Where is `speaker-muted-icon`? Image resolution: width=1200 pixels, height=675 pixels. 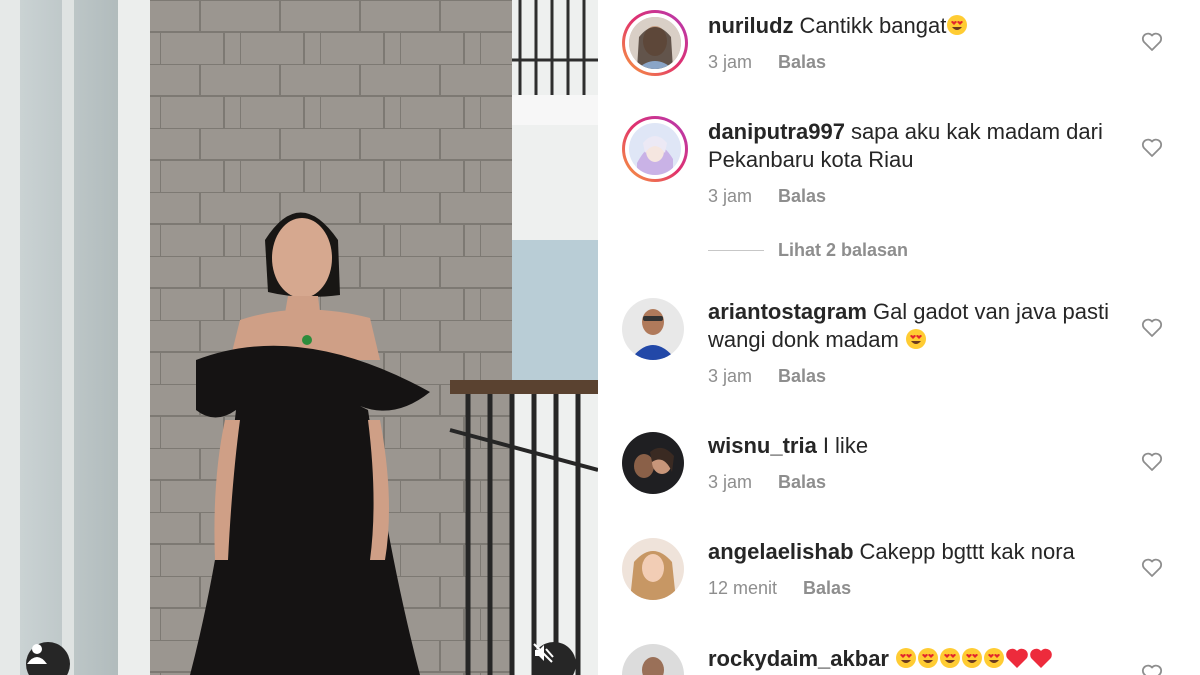
speaker-muted-icon is located at coordinates (543, 653).